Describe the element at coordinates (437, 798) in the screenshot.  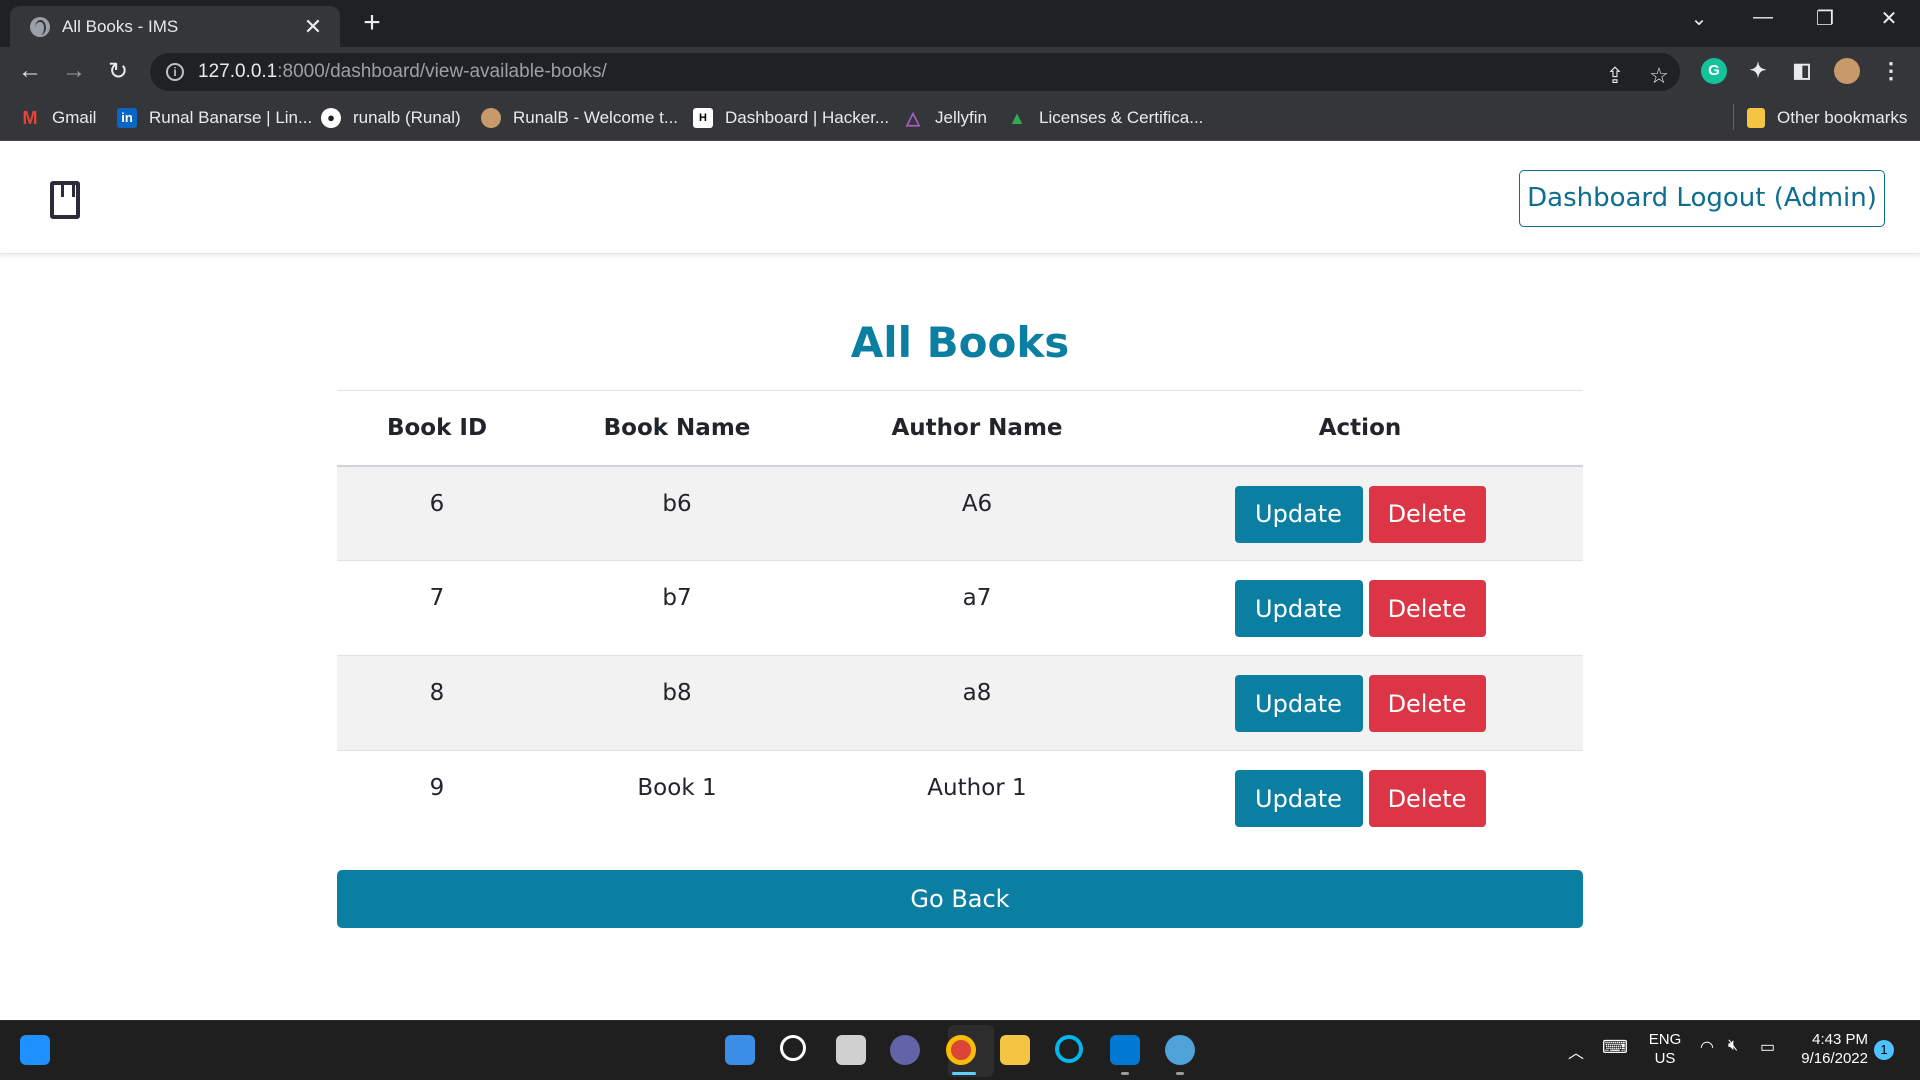
I see `book-id-cell: 9` at that location.